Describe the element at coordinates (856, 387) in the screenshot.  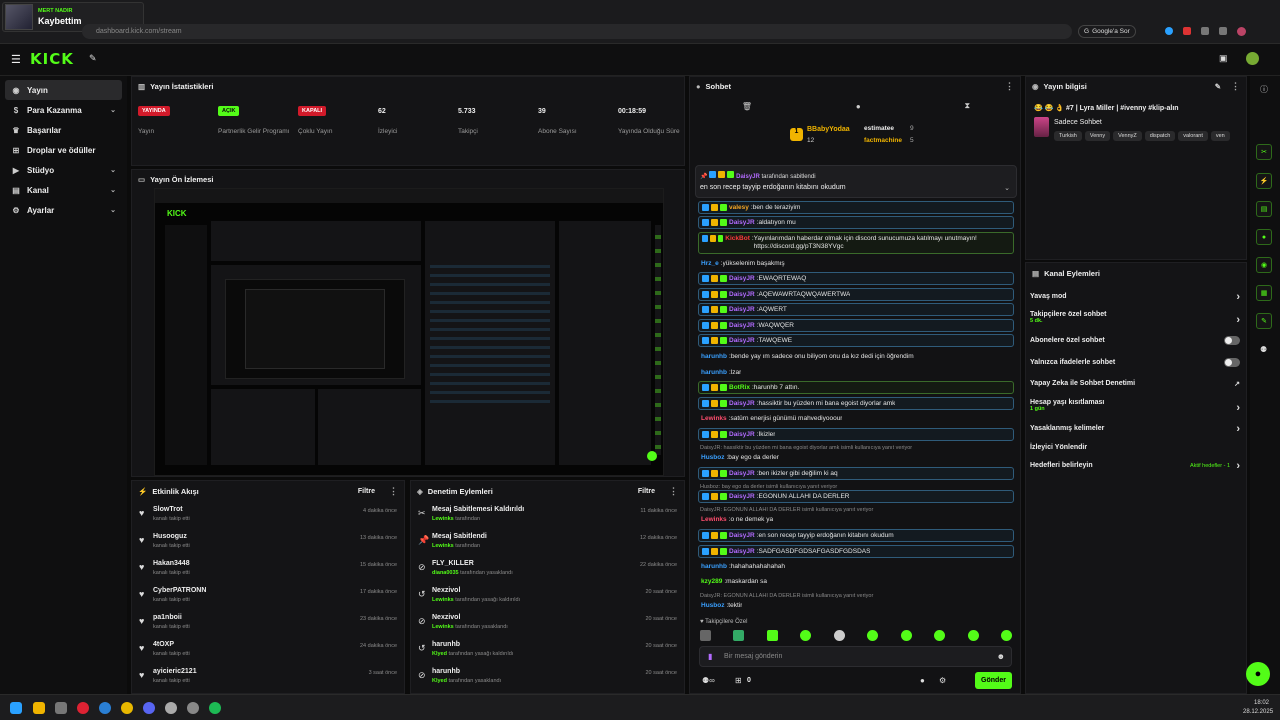
I see `chat-message: BotRix: harunhb 7 attın.` at that location.